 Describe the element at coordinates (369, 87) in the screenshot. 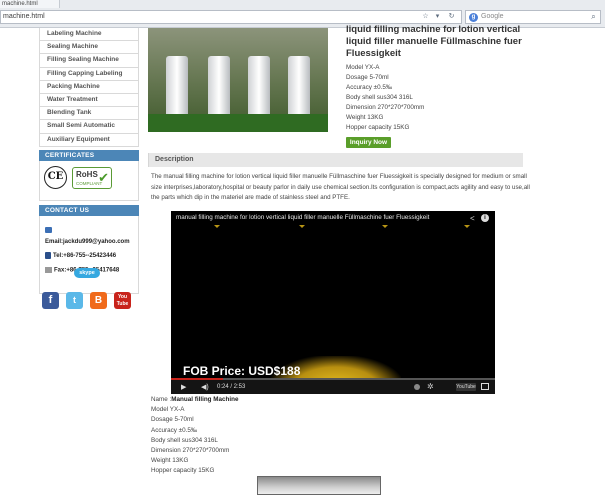

I see `spec-line: Accuracy ±0.5‰` at that location.